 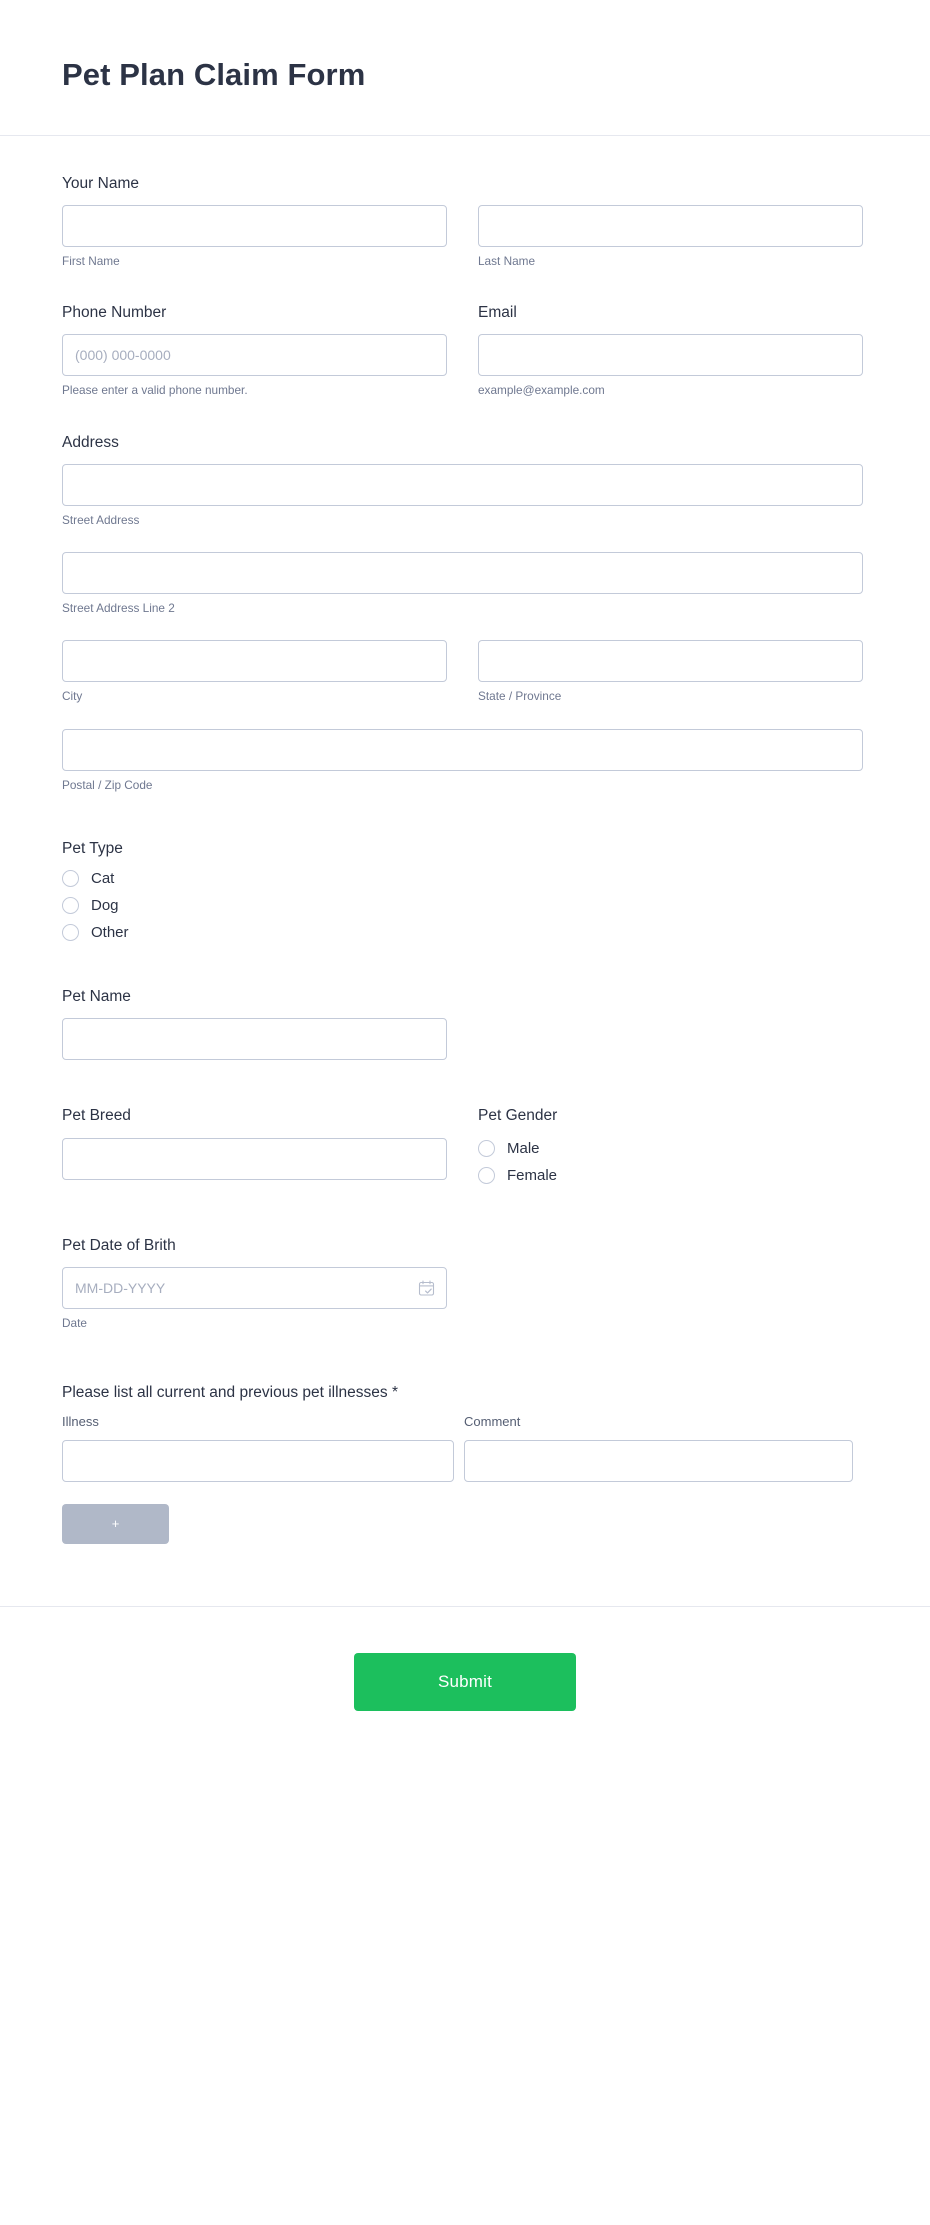 What do you see at coordinates (118, 608) in the screenshot?
I see `street-address-2-sublabel: Street Address Line 2` at bounding box center [118, 608].